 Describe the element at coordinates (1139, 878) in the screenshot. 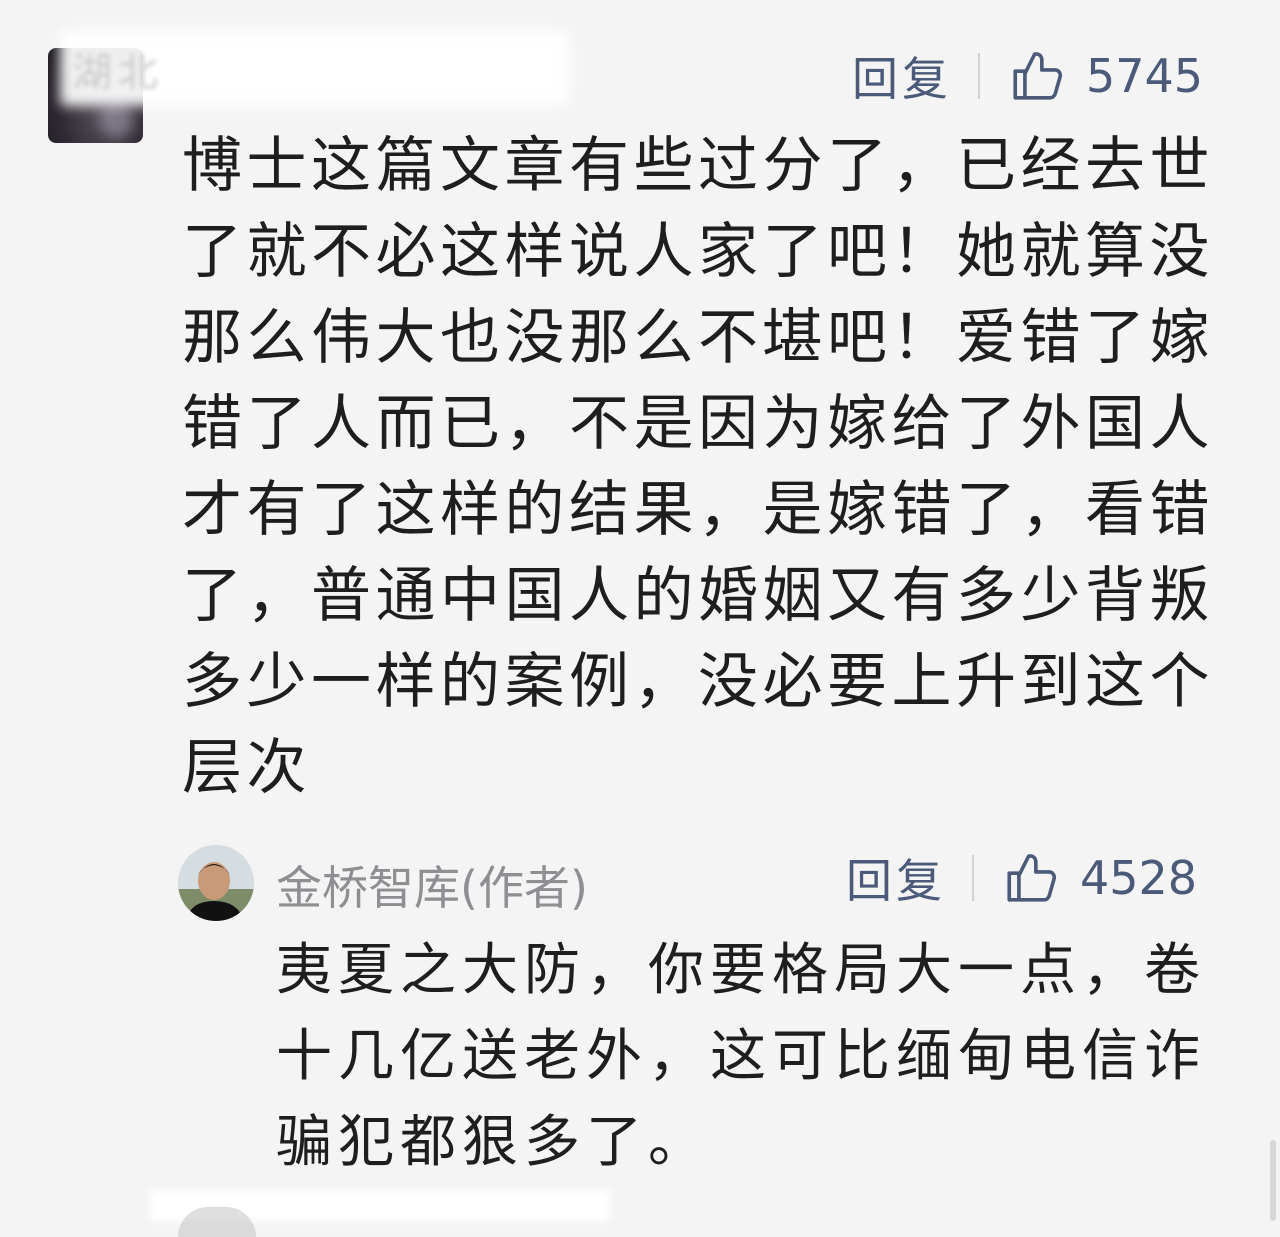

I see `like-count: 4528` at that location.